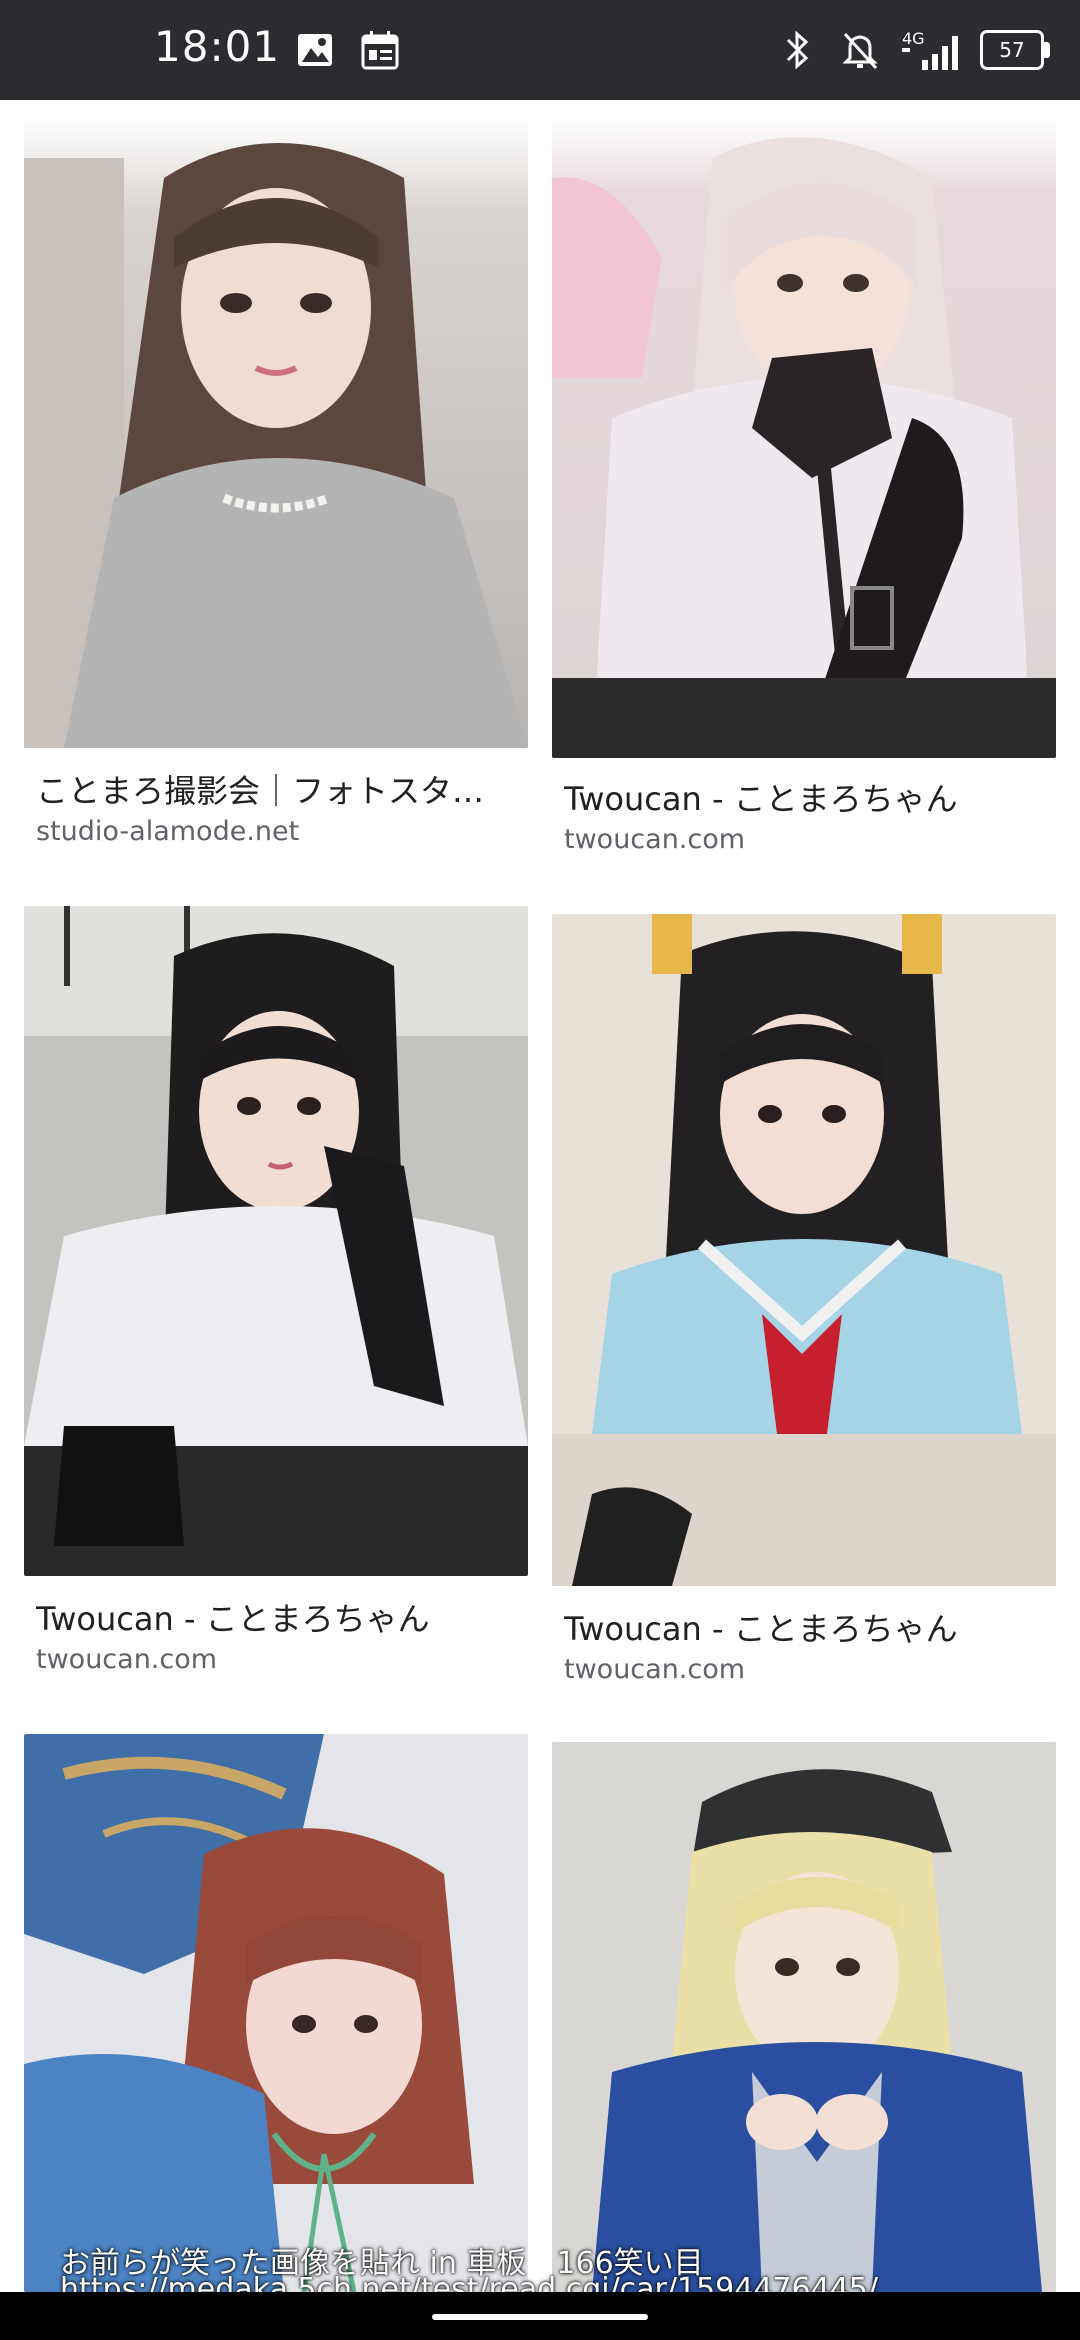 The height and width of the screenshot is (2340, 1080). I want to click on battery-level: 57, so click(1012, 50).